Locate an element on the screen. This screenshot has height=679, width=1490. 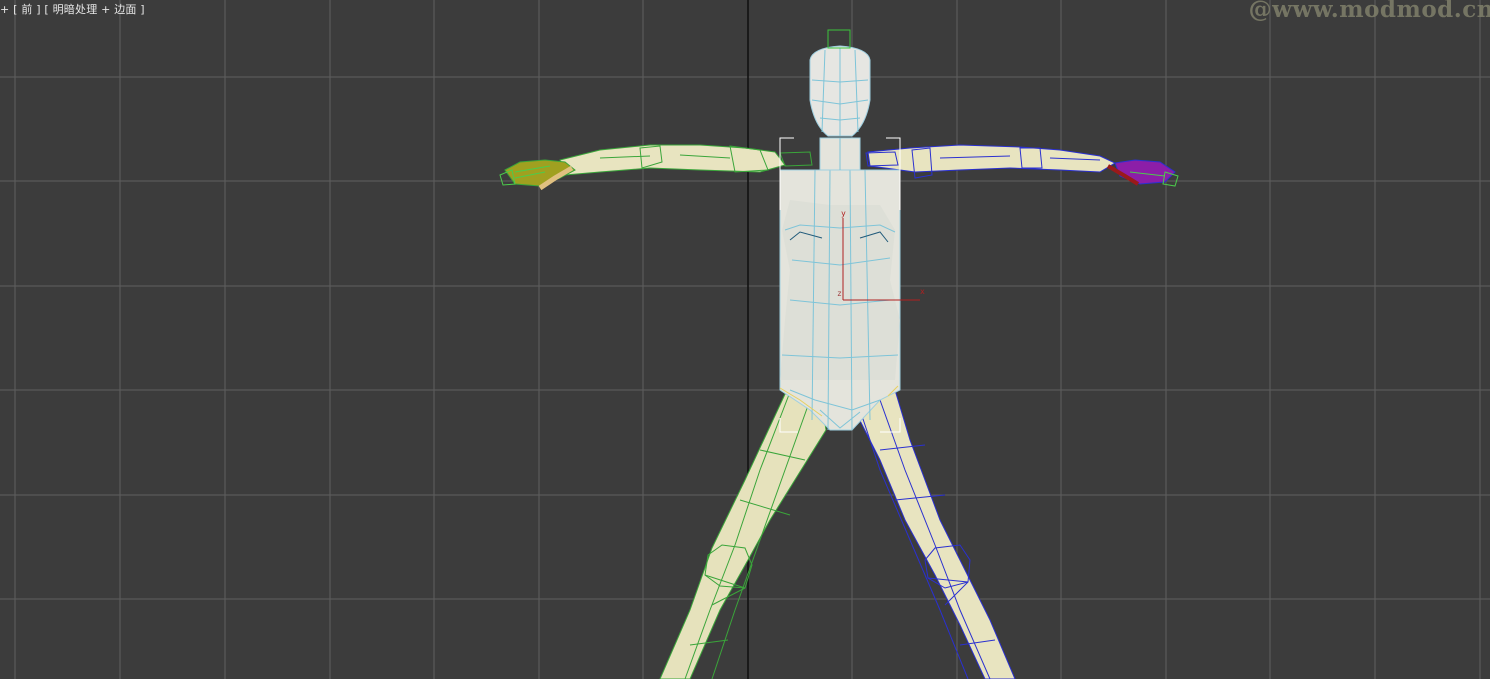
head-bone-box is located at coordinates (839, 39).